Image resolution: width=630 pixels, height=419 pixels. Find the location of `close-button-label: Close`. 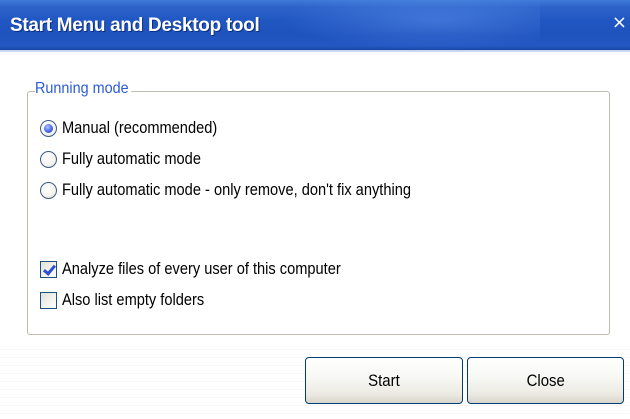

close-button-label: Close is located at coordinates (545, 380).